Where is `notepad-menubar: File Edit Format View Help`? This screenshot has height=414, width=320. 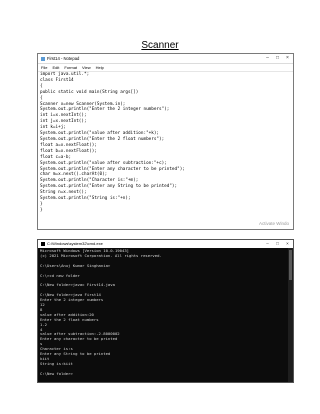
notepad-menubar: File Edit Format View Help is located at coordinates (165, 68).